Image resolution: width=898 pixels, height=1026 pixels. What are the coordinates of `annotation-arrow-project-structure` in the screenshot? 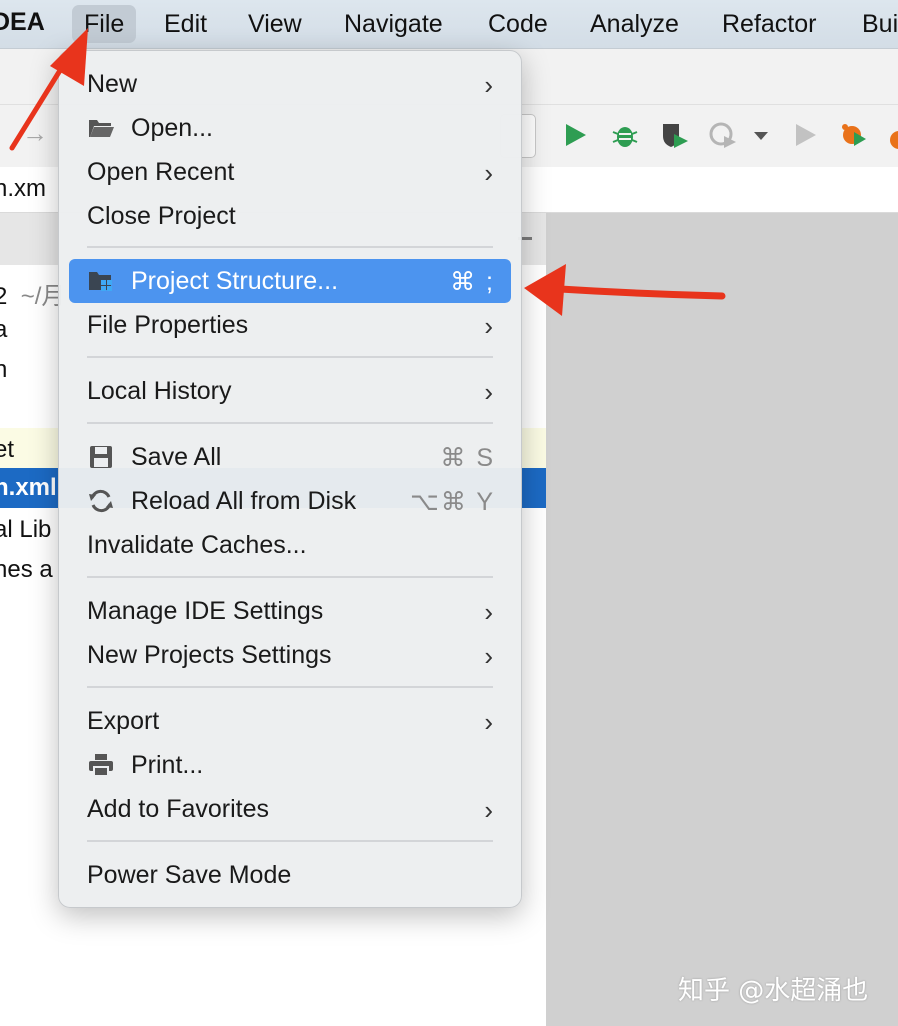 It's located at (625, 290).